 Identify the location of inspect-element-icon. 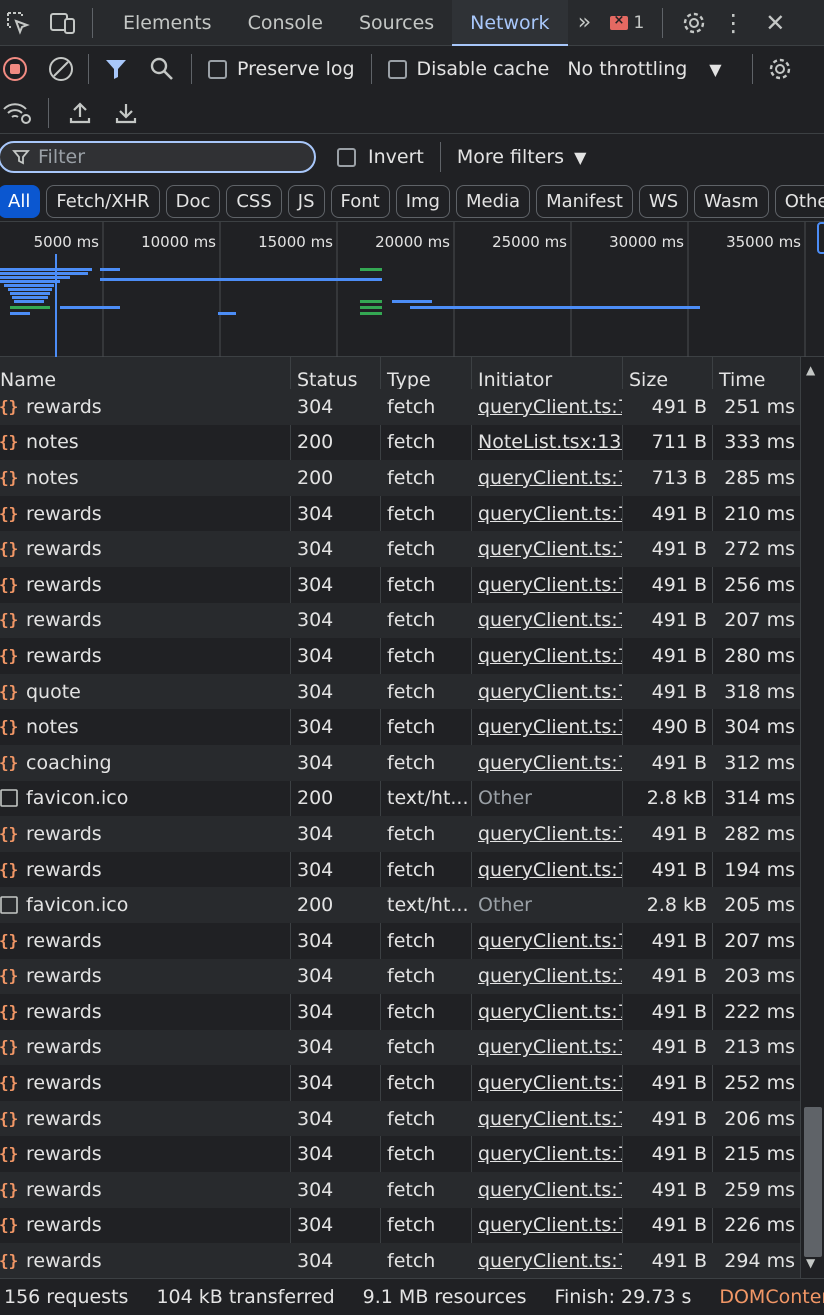
(18, 23).